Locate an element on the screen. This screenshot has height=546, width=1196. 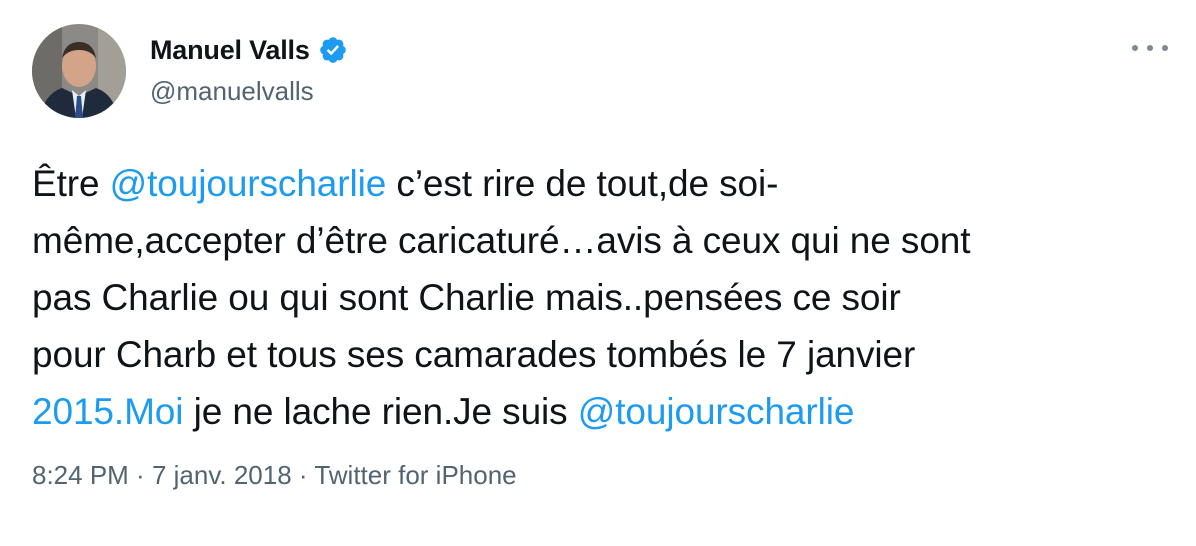
author-handle: @manuelvalls is located at coordinates (232, 91).